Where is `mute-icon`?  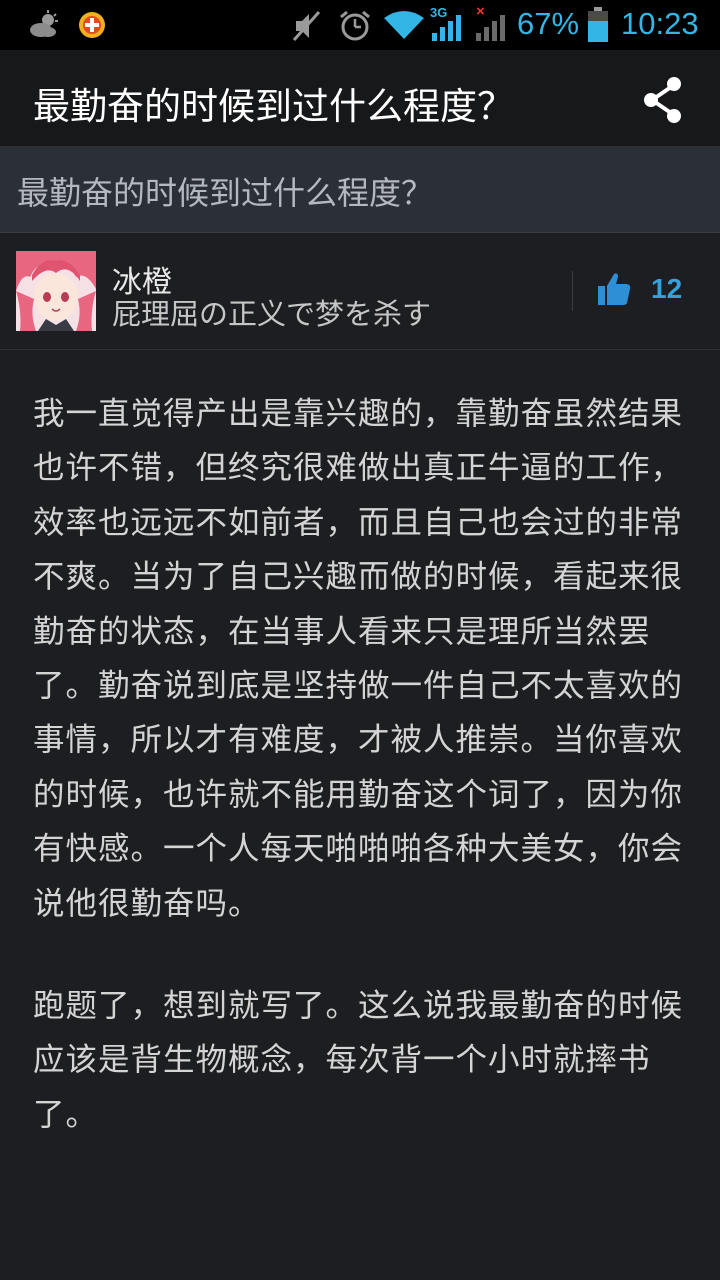 mute-icon is located at coordinates (306, 26).